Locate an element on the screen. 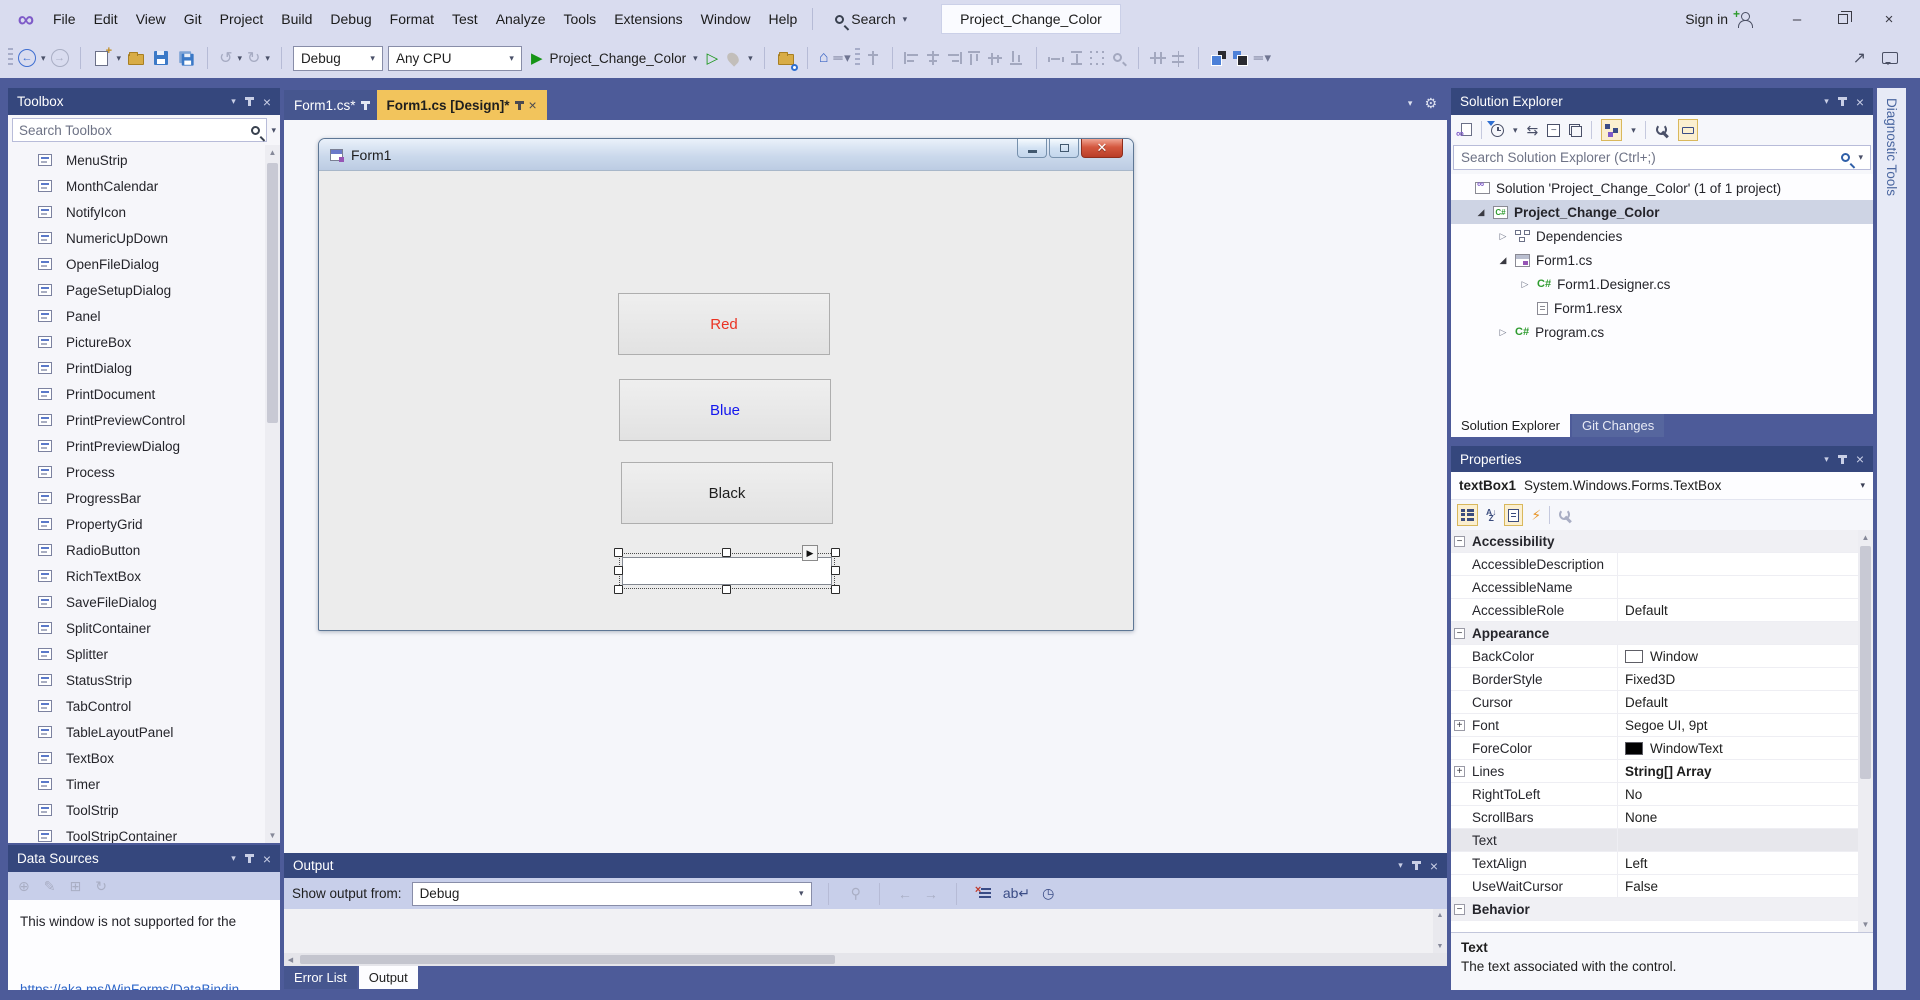 Image resolution: width=1920 pixels, height=1000 pixels. toolbox-item: MonthCalendar is located at coordinates (144, 186).